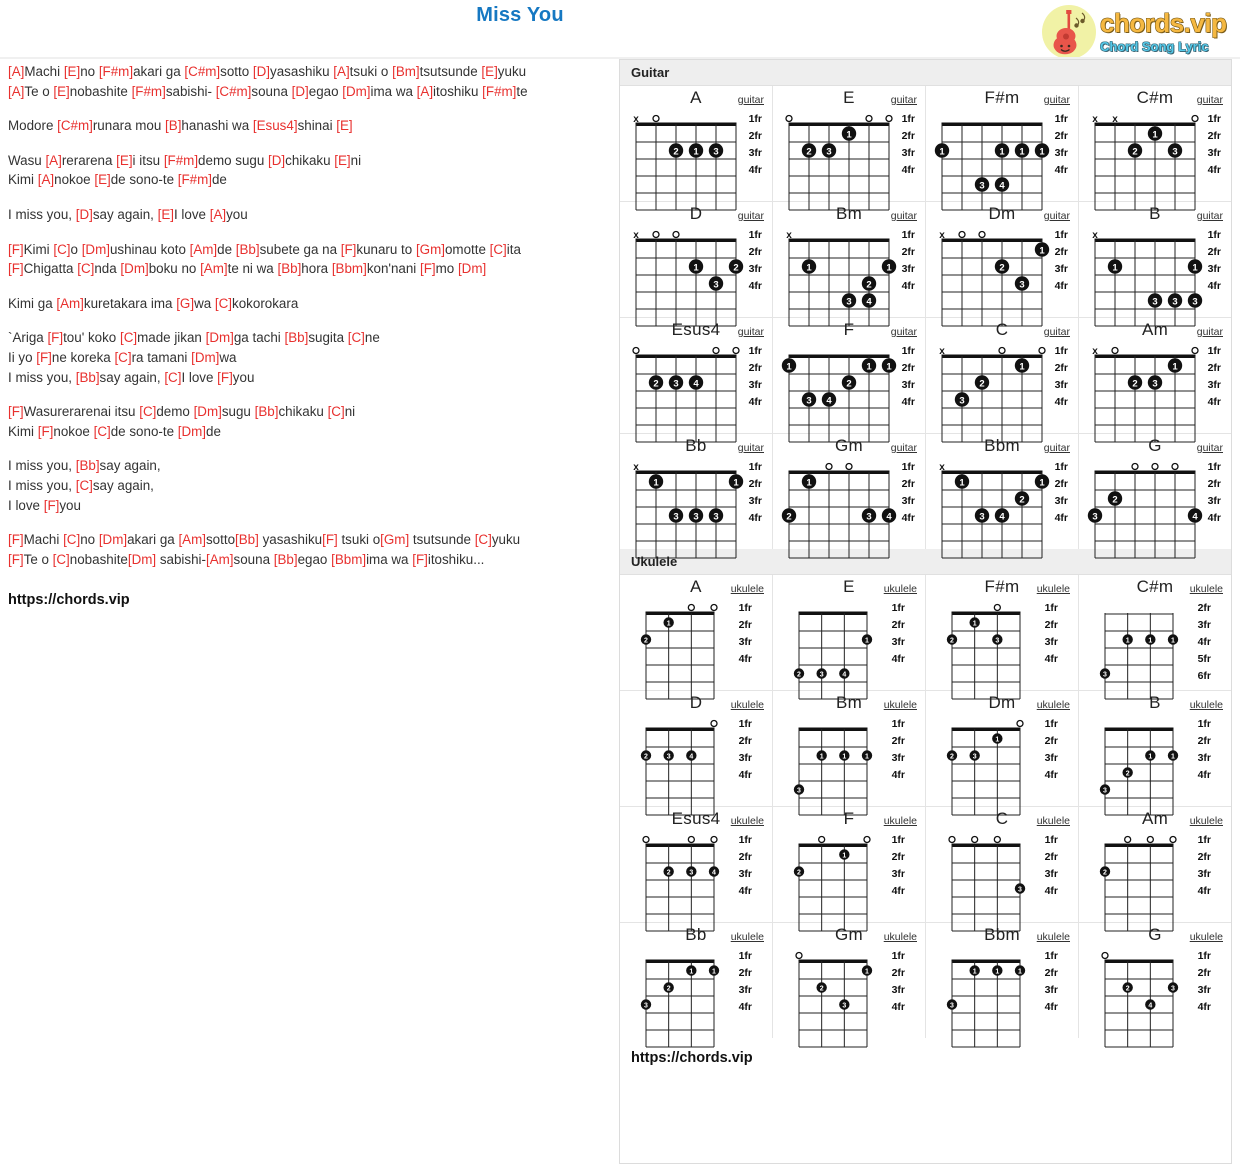 This screenshot has width=1240, height=1176. Describe the element at coordinates (986, 1003) in the screenshot. I see `fretboard: 1 1 1 3` at that location.